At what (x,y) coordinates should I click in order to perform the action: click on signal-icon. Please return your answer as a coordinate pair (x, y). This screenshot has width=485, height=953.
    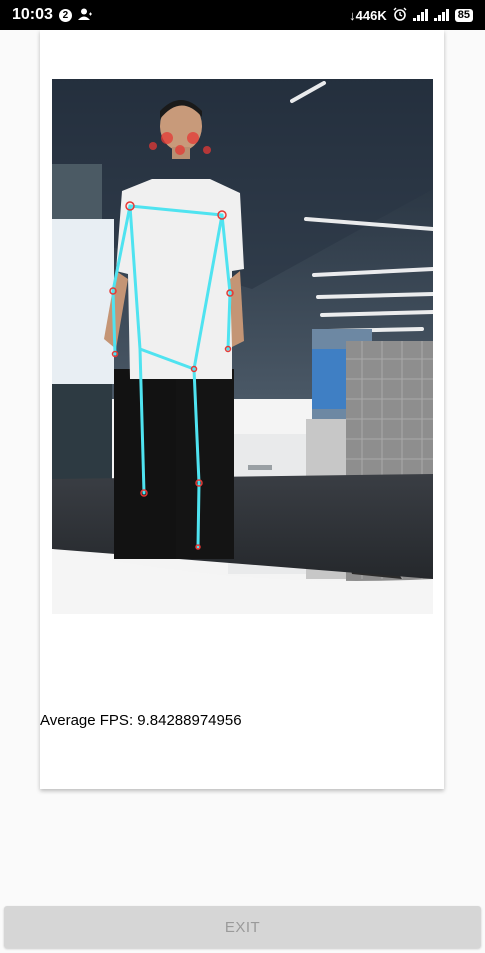
    Looking at the image, I should click on (420, 15).